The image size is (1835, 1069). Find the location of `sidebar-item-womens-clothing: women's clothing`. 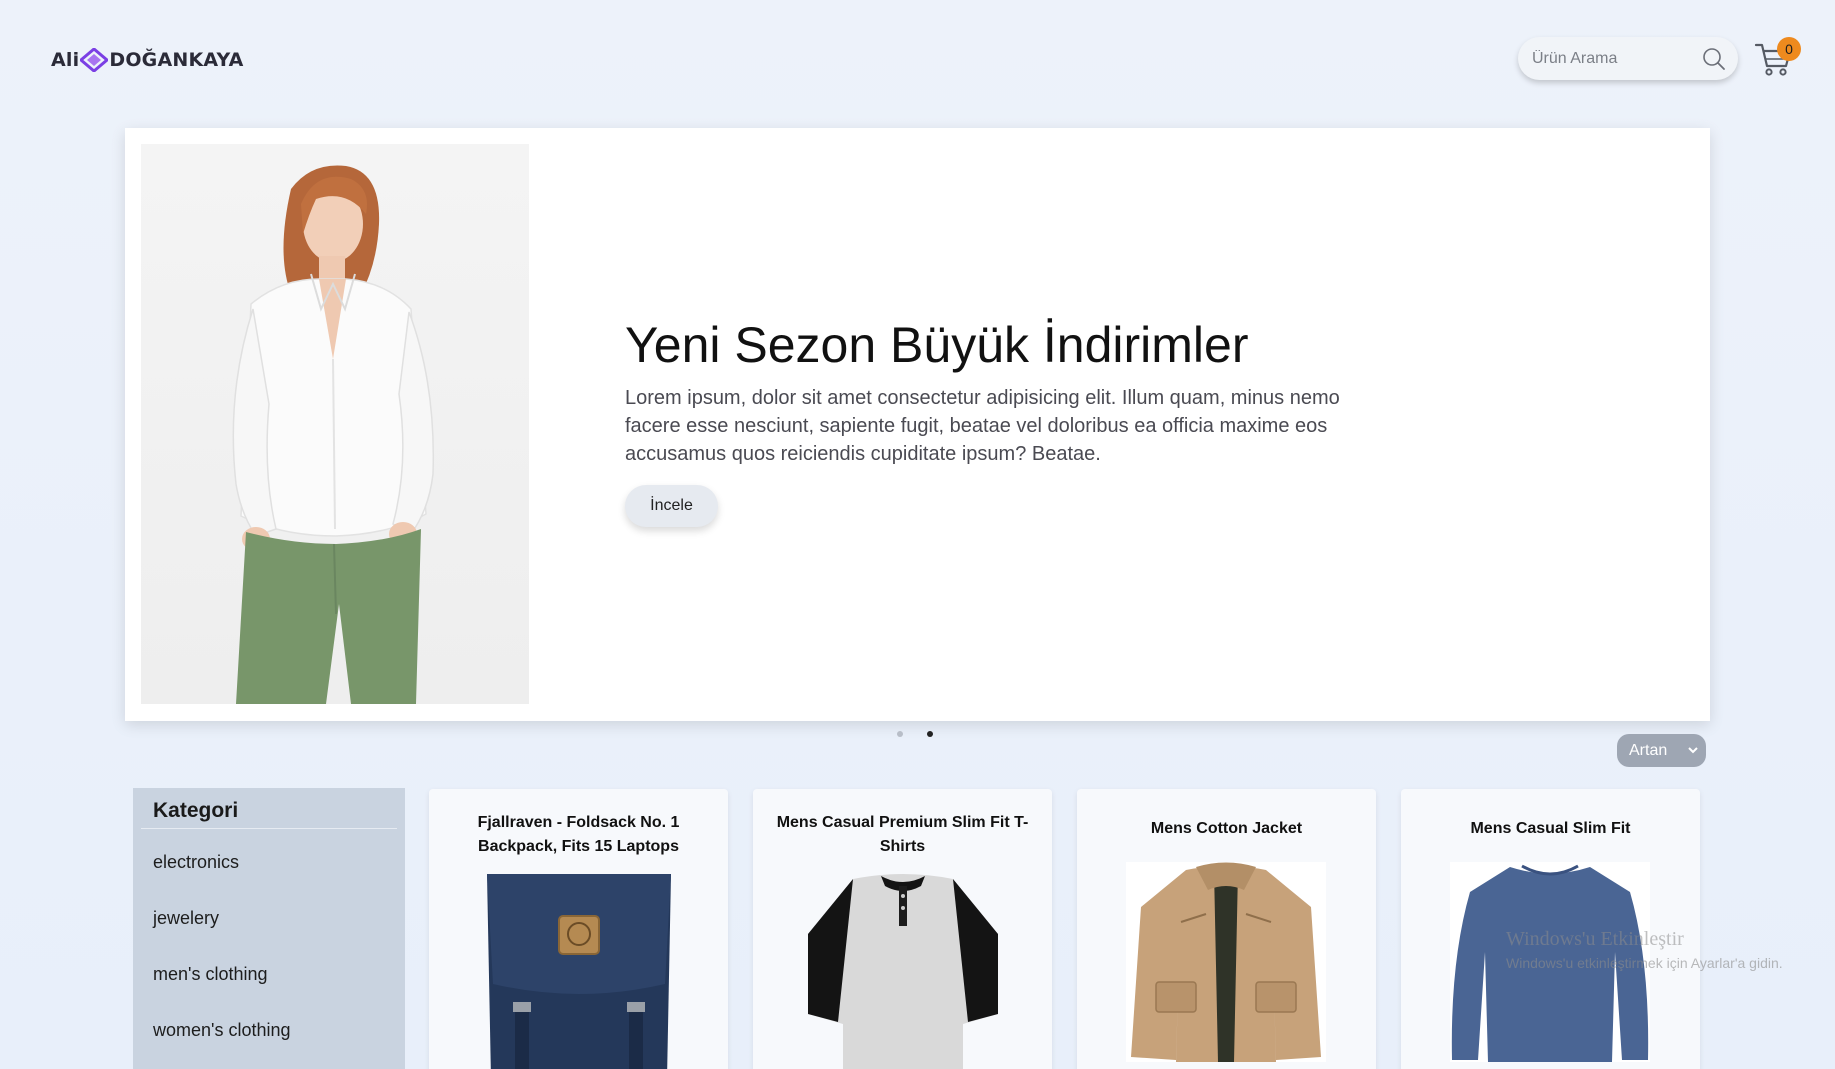

sidebar-item-womens-clothing: women's clothing is located at coordinates (222, 1030).